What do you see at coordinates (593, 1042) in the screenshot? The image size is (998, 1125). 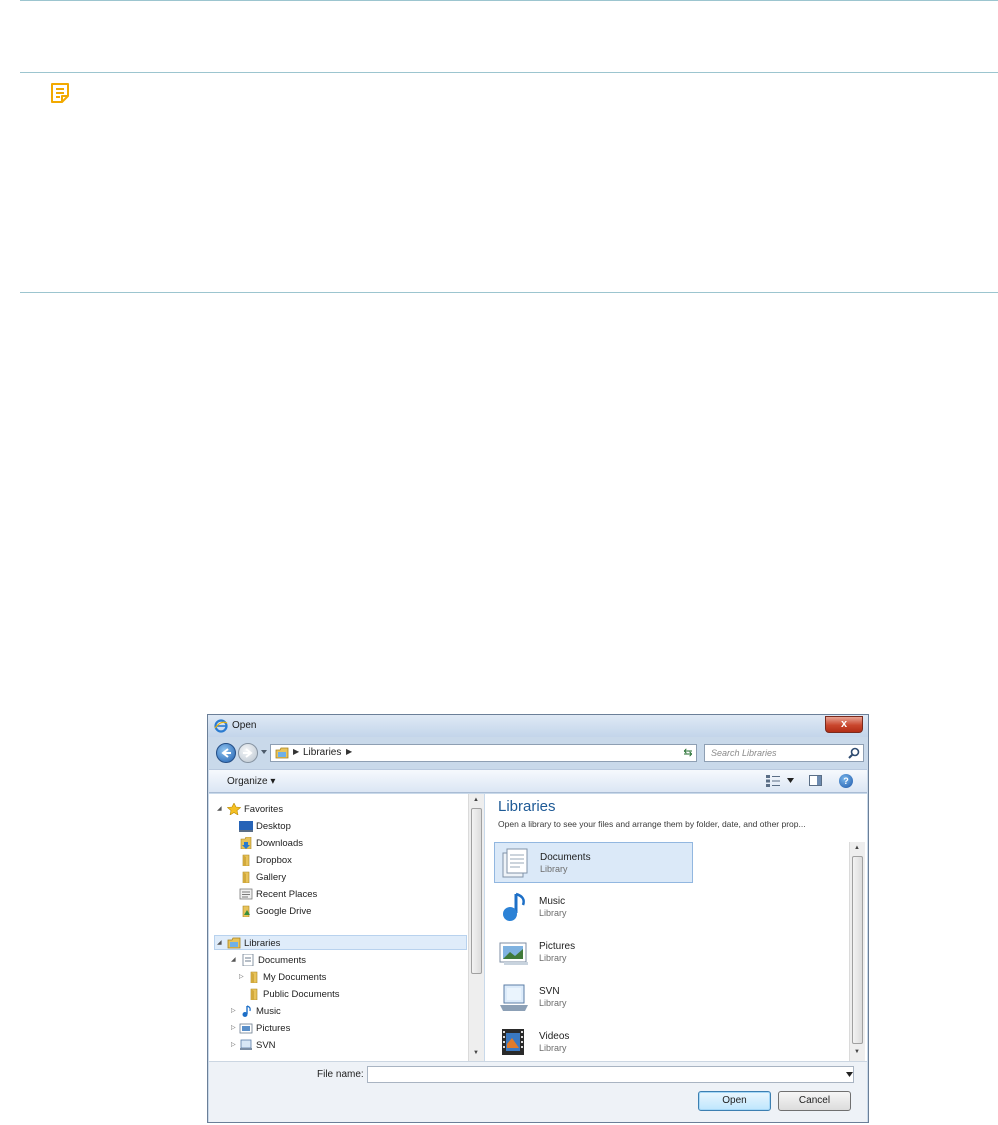 I see `library-item-videos: Videos Library` at bounding box center [593, 1042].